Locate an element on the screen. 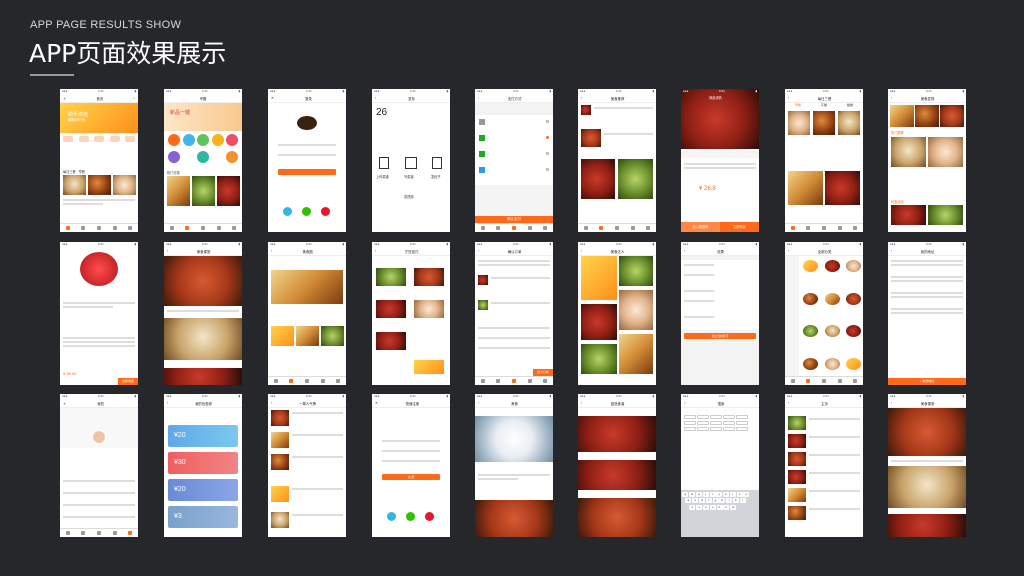 This screenshot has width=1024, height=576. logout-button: 退出当前账号 is located at coordinates (720, 336).